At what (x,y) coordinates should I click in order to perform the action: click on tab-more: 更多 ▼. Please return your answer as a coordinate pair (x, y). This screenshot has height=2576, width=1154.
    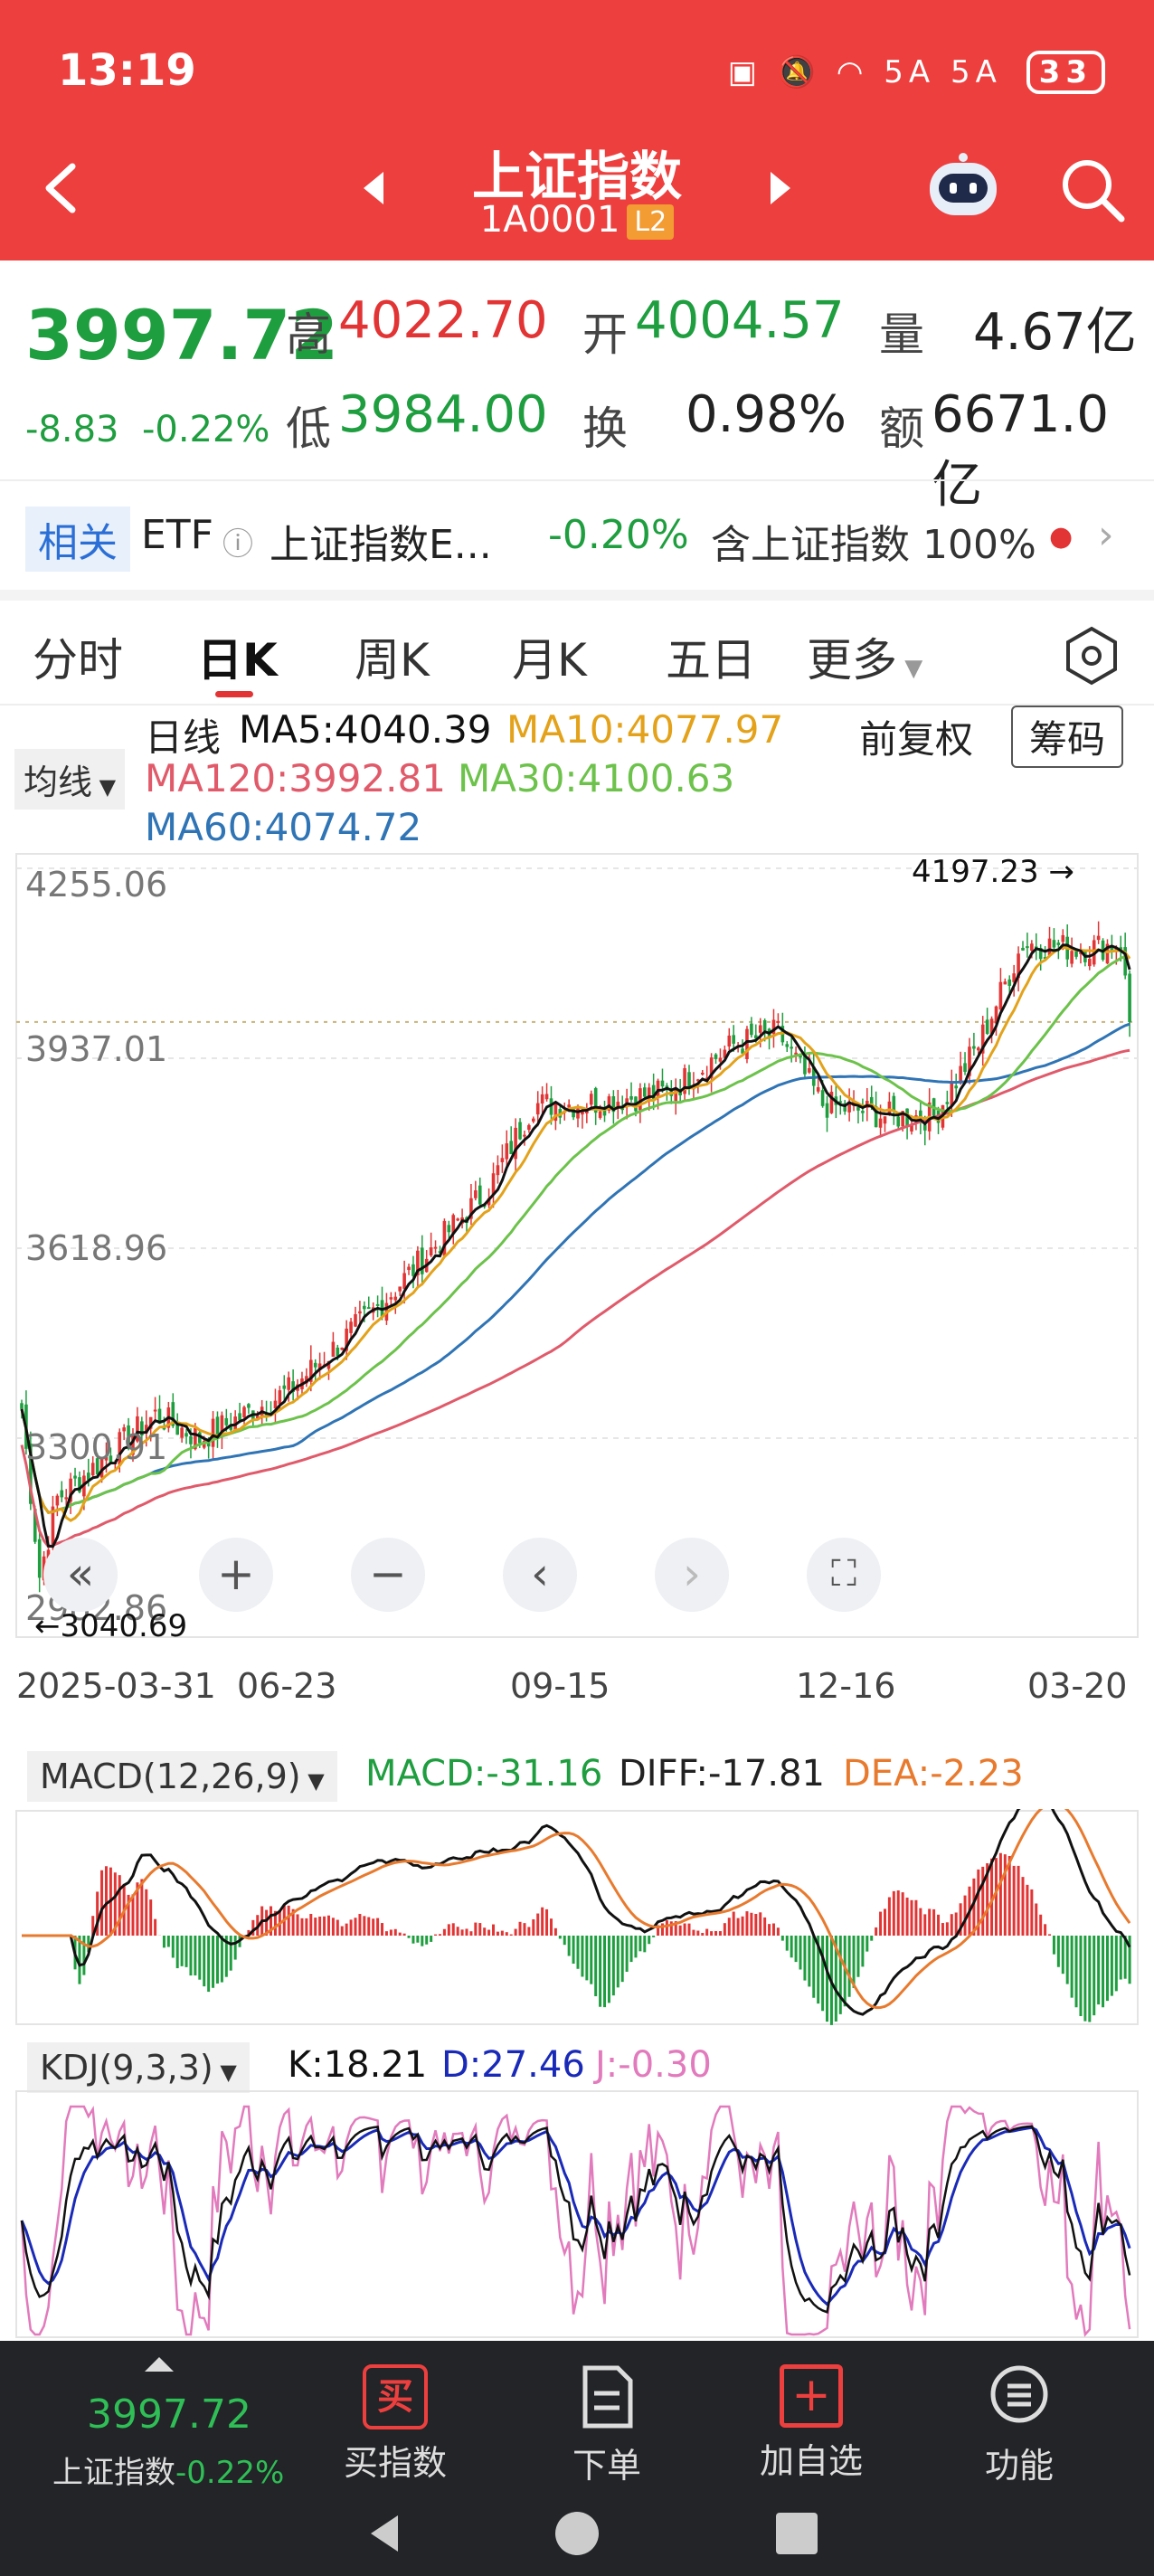
    Looking at the image, I should click on (864, 656).